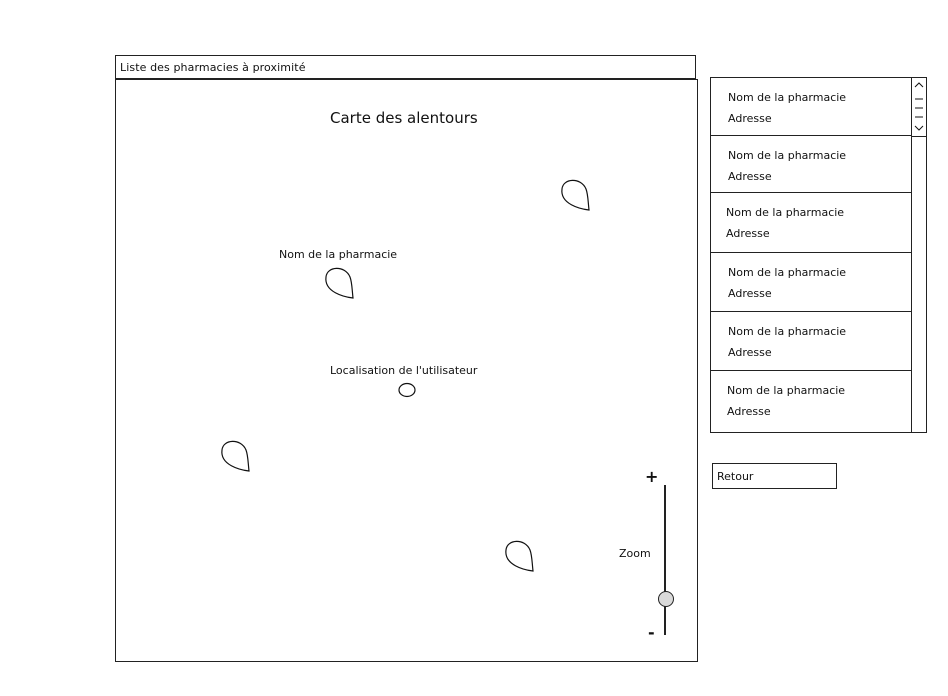 The height and width of the screenshot is (696, 948). Describe the element at coordinates (735, 476) in the screenshot. I see `back-button-label: Retour` at that location.